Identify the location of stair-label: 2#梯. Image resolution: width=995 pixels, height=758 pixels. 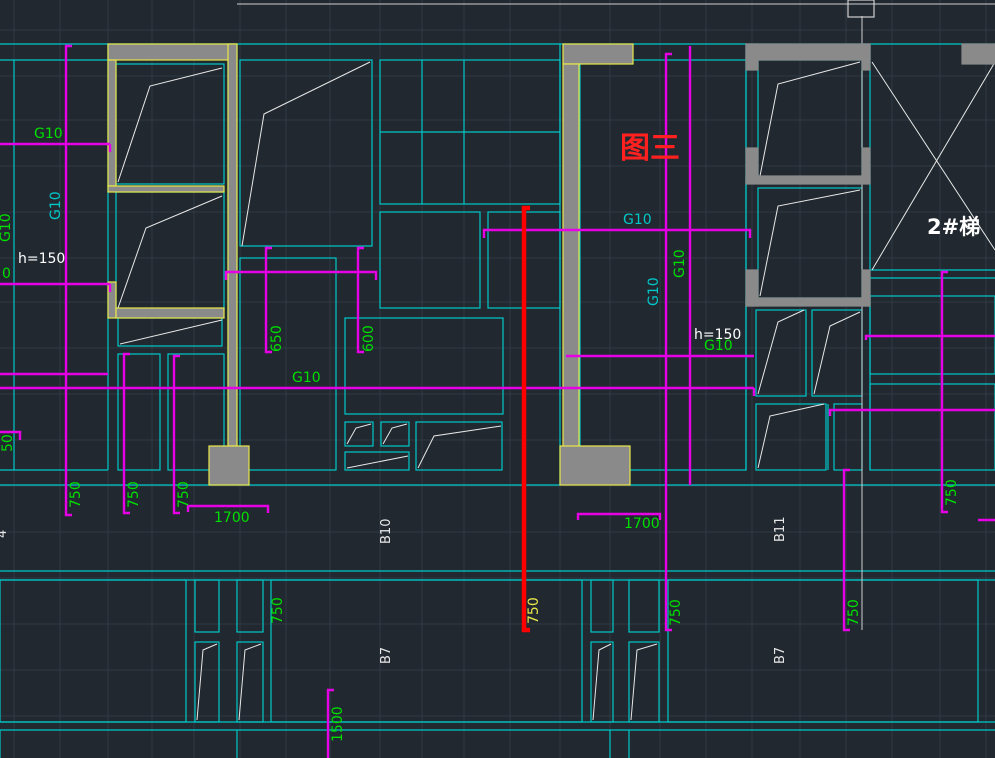
(953, 227).